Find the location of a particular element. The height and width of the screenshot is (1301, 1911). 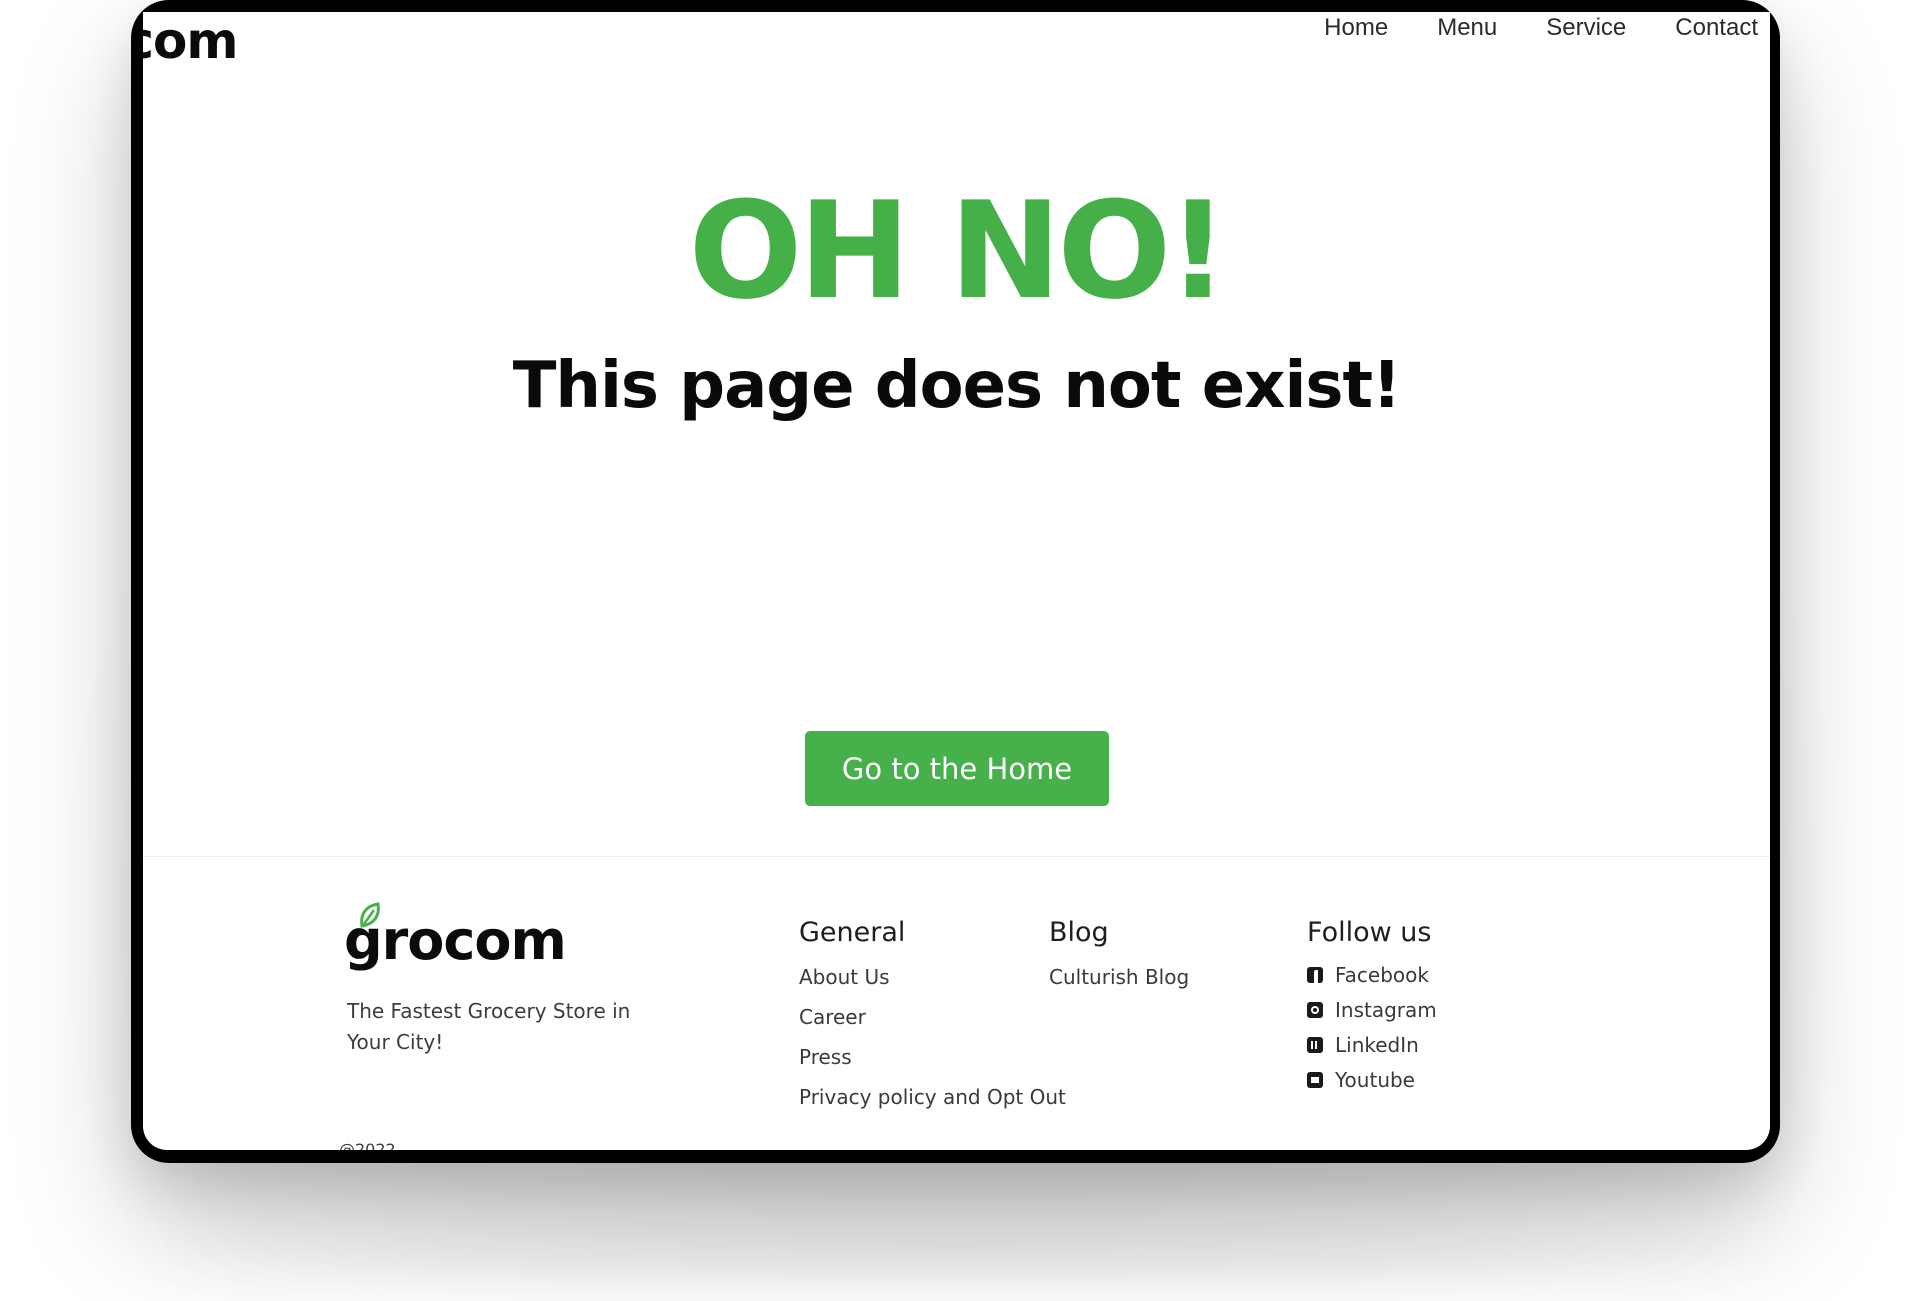

footer-divider is located at coordinates (956, 856).